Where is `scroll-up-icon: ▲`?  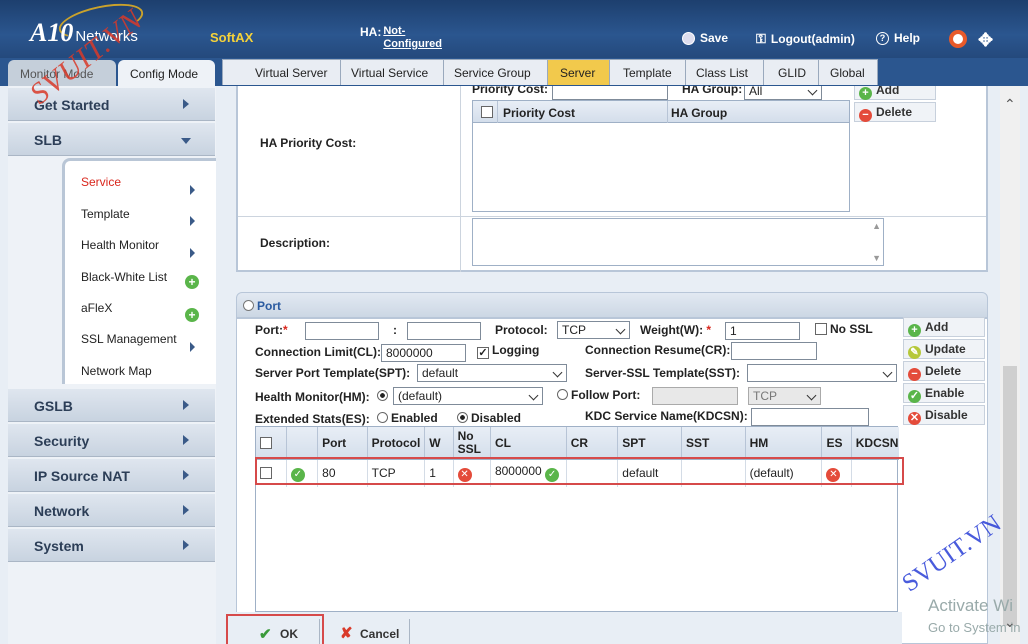
scroll-up-icon: ▲ is located at coordinates (876, 226).